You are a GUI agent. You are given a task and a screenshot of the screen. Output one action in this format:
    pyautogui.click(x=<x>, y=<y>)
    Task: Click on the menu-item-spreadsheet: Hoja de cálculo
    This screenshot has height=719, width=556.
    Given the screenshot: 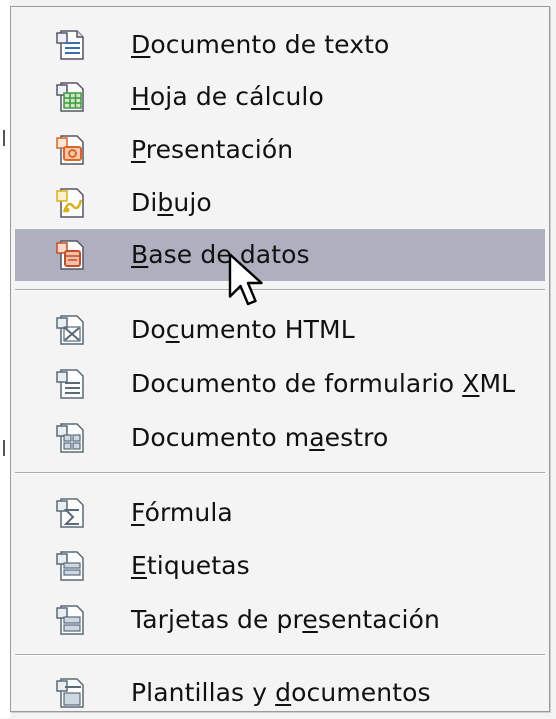 What is the action you would take?
    pyautogui.click(x=280, y=97)
    